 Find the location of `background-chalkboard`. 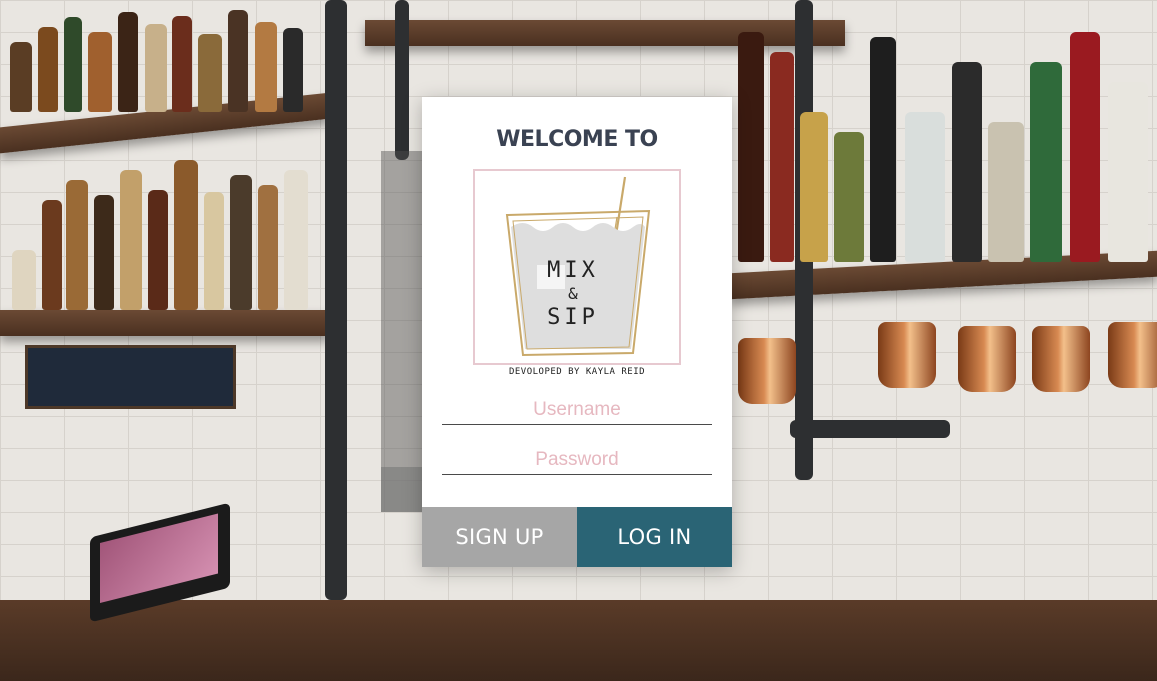

background-chalkboard is located at coordinates (130, 377).